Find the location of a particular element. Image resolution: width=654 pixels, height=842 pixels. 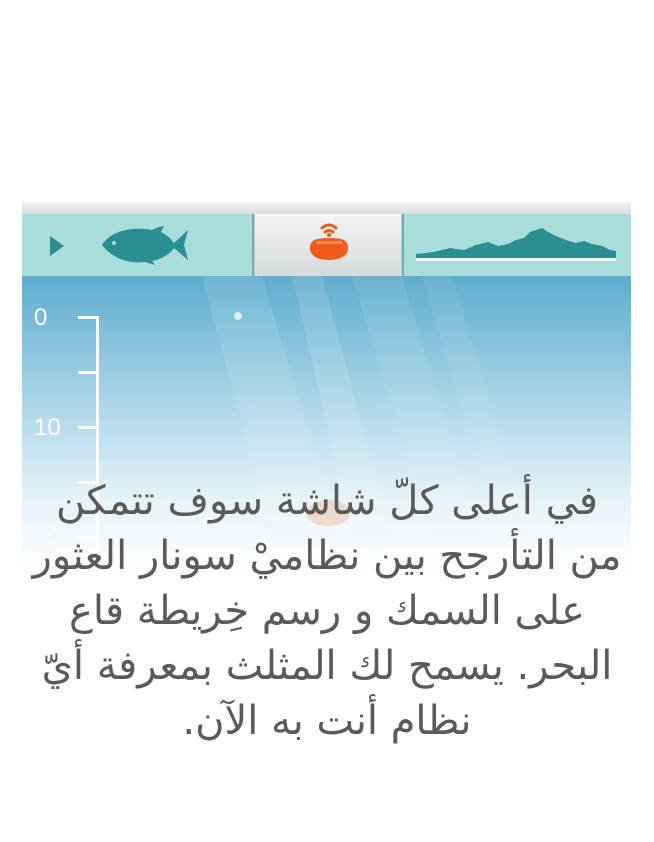

mode-tab-bar is located at coordinates (326, 239).